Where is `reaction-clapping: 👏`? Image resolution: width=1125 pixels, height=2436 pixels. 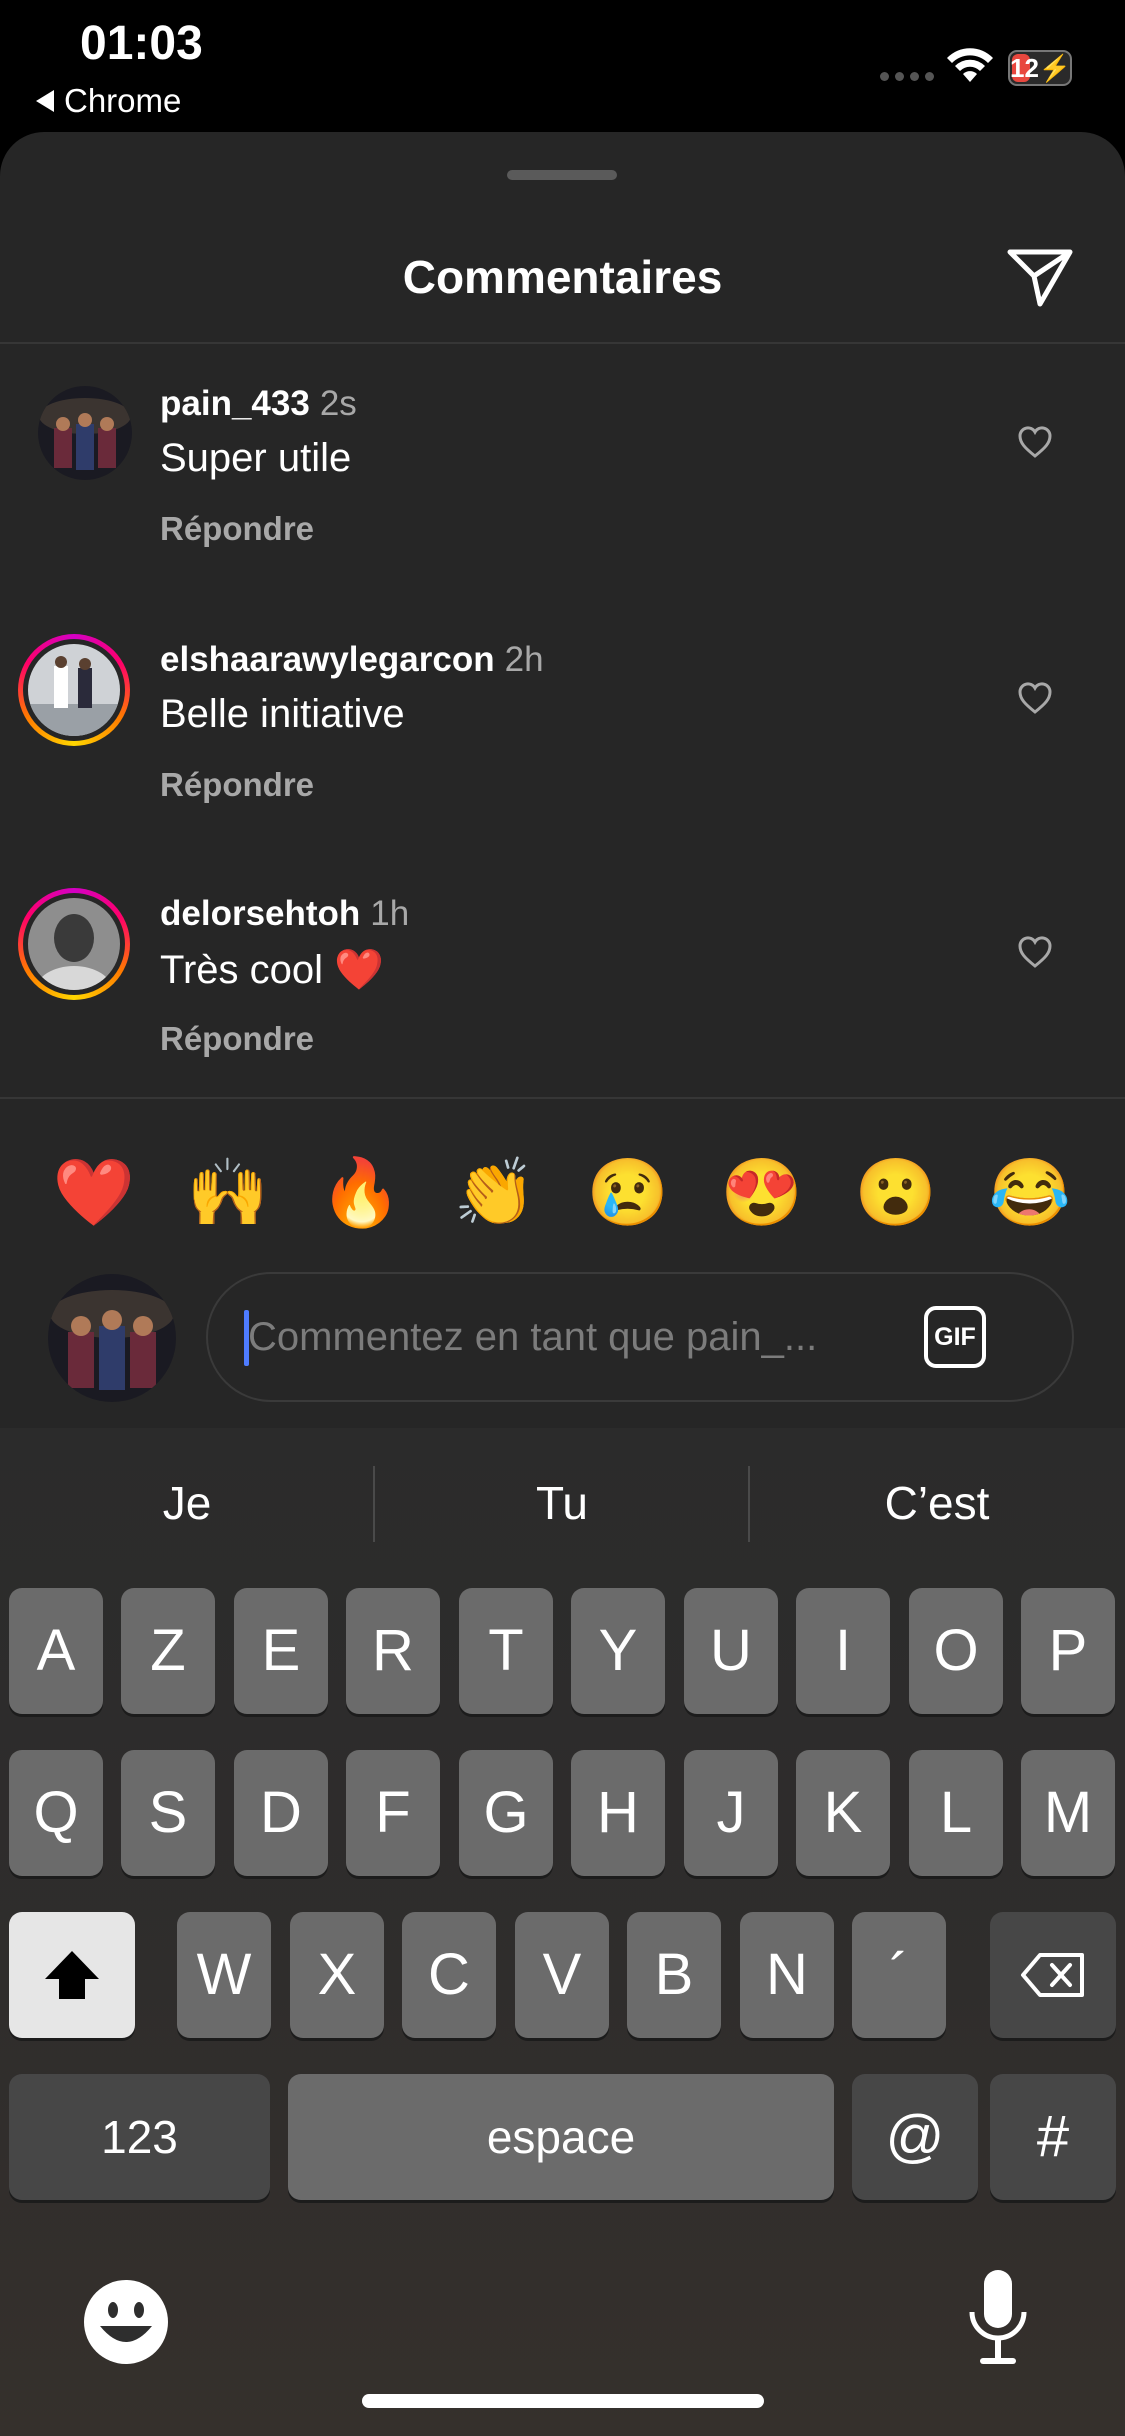 reaction-clapping: 👏 is located at coordinates (495, 1192).